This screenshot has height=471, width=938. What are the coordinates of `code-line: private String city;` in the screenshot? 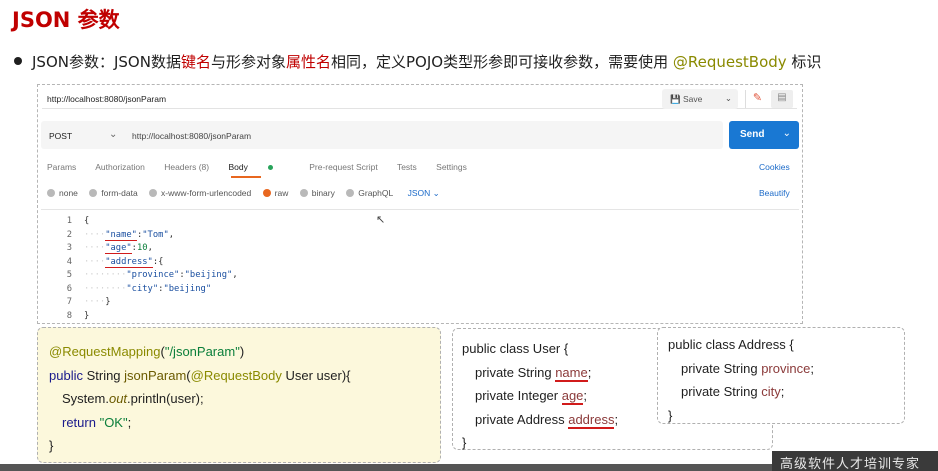 It's located at (786, 392).